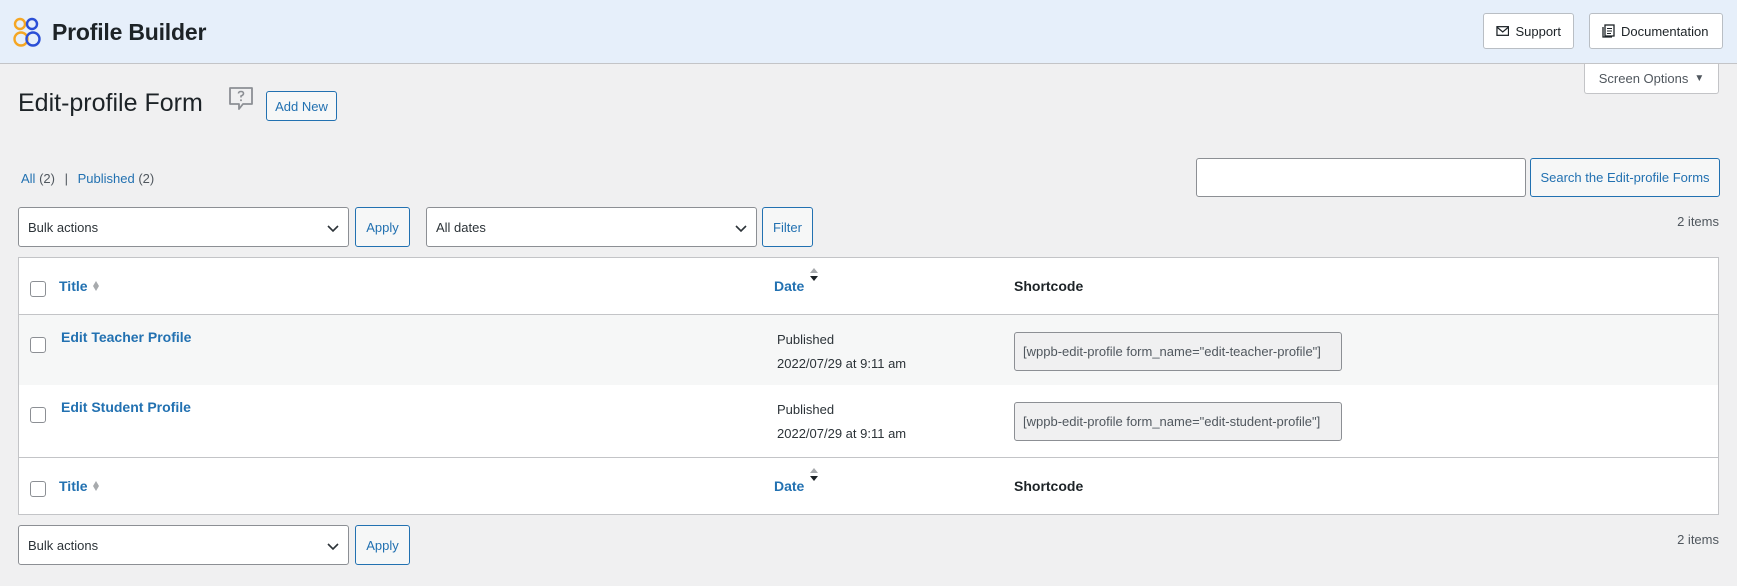 This screenshot has height=586, width=1737. Describe the element at coordinates (787, 227) in the screenshot. I see `filter-button: Filter` at that location.